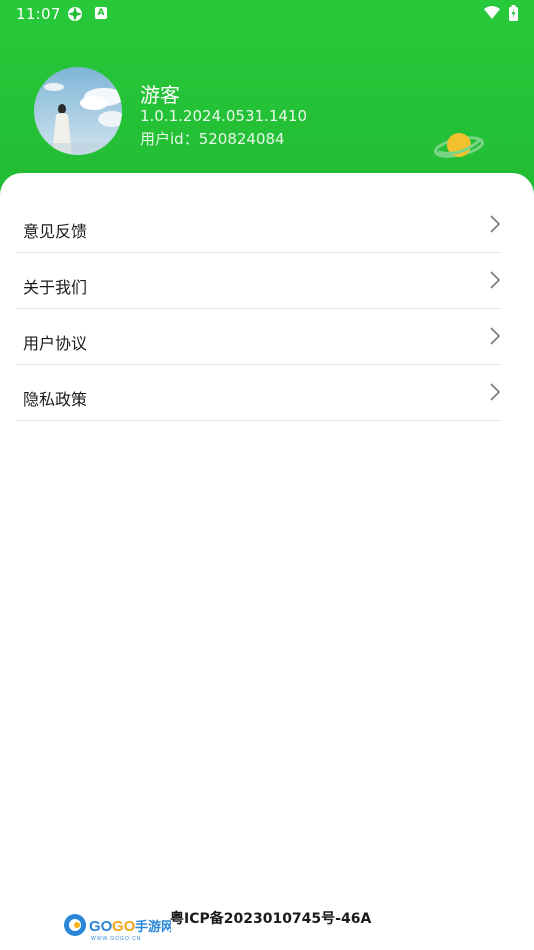 This screenshot has height=950, width=534. What do you see at coordinates (38, 14) in the screenshot?
I see `status-time: 11:07` at bounding box center [38, 14].